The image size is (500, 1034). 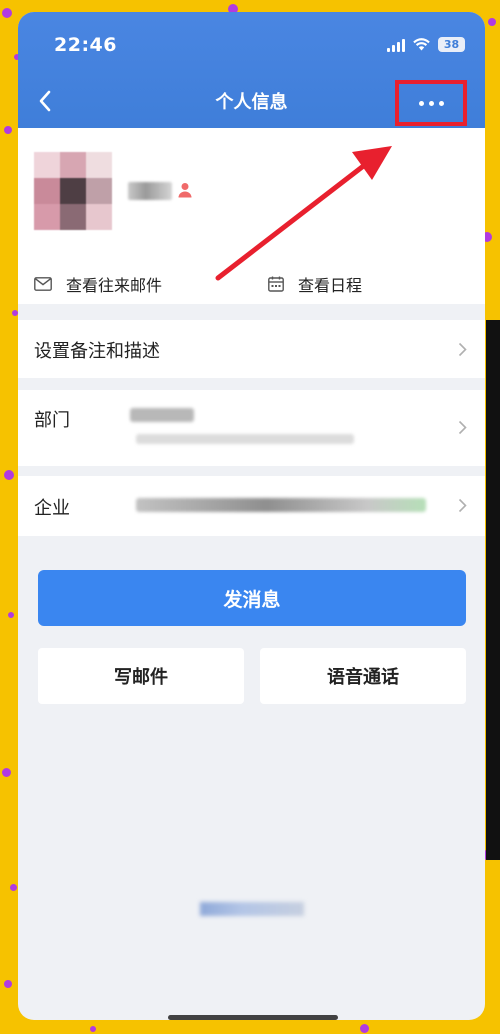 What do you see at coordinates (303, 213) in the screenshot?
I see `annotation-arrow` at bounding box center [303, 213].